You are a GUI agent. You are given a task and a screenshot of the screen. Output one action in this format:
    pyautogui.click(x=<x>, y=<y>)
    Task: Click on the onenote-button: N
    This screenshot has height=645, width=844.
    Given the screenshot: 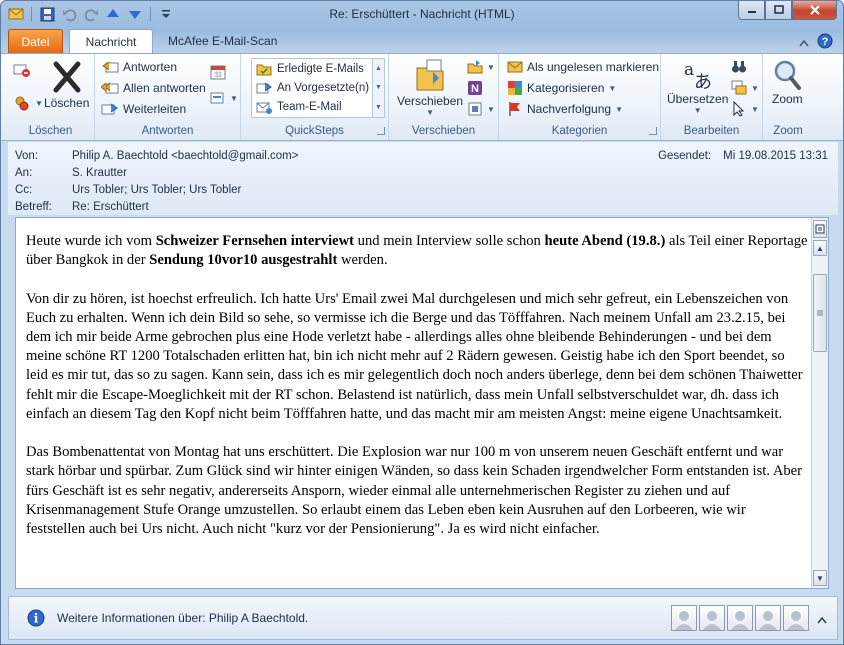 What is the action you would take?
    pyautogui.click(x=475, y=88)
    